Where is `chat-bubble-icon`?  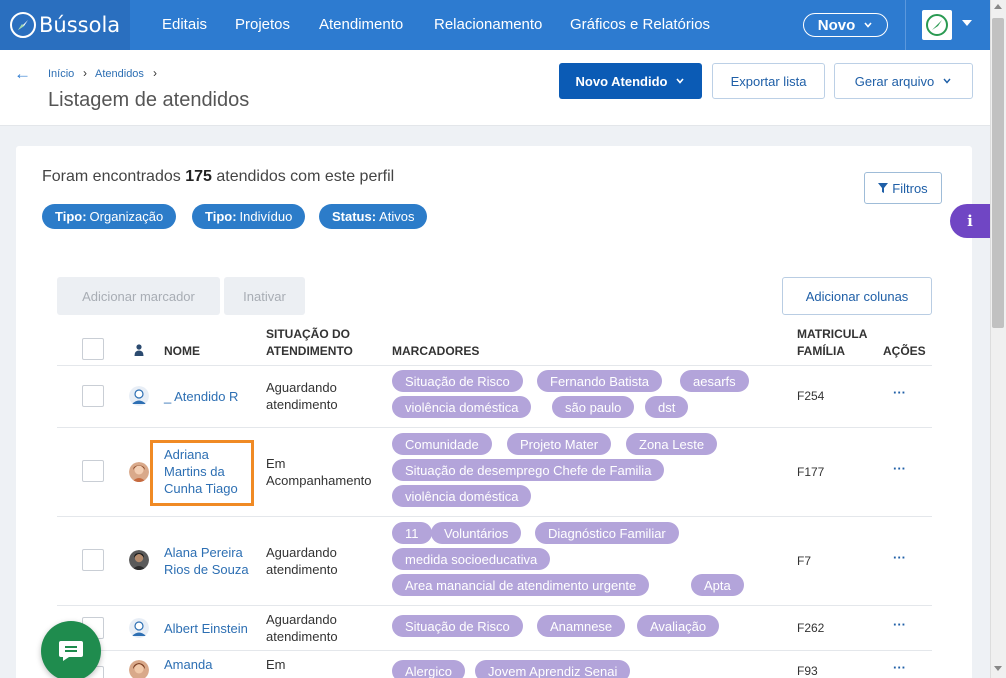 chat-bubble-icon is located at coordinates (71, 651).